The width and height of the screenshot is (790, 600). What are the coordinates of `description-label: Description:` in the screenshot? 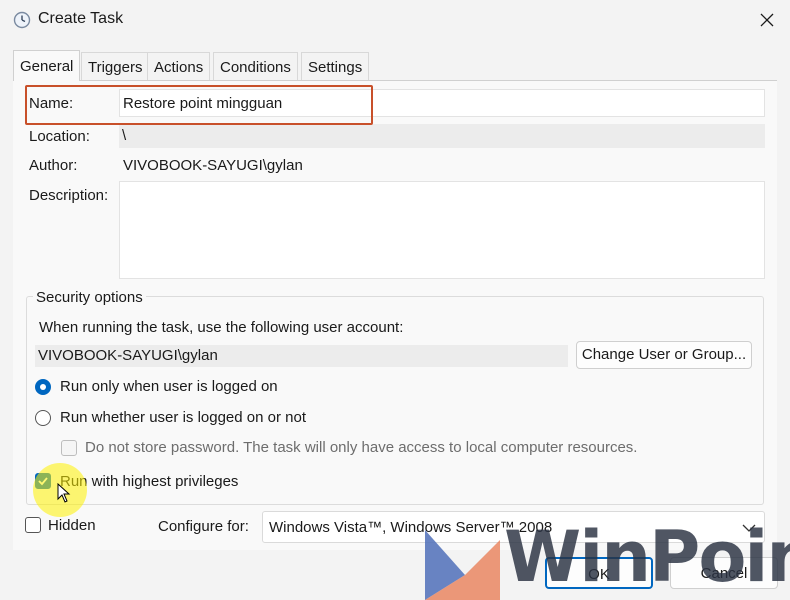 It's located at (69, 195).